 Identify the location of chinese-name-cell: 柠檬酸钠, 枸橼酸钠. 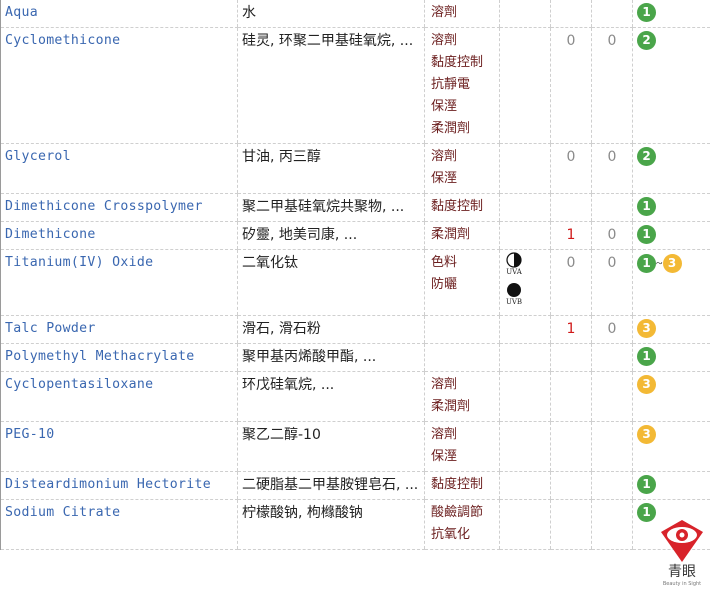
(331, 524).